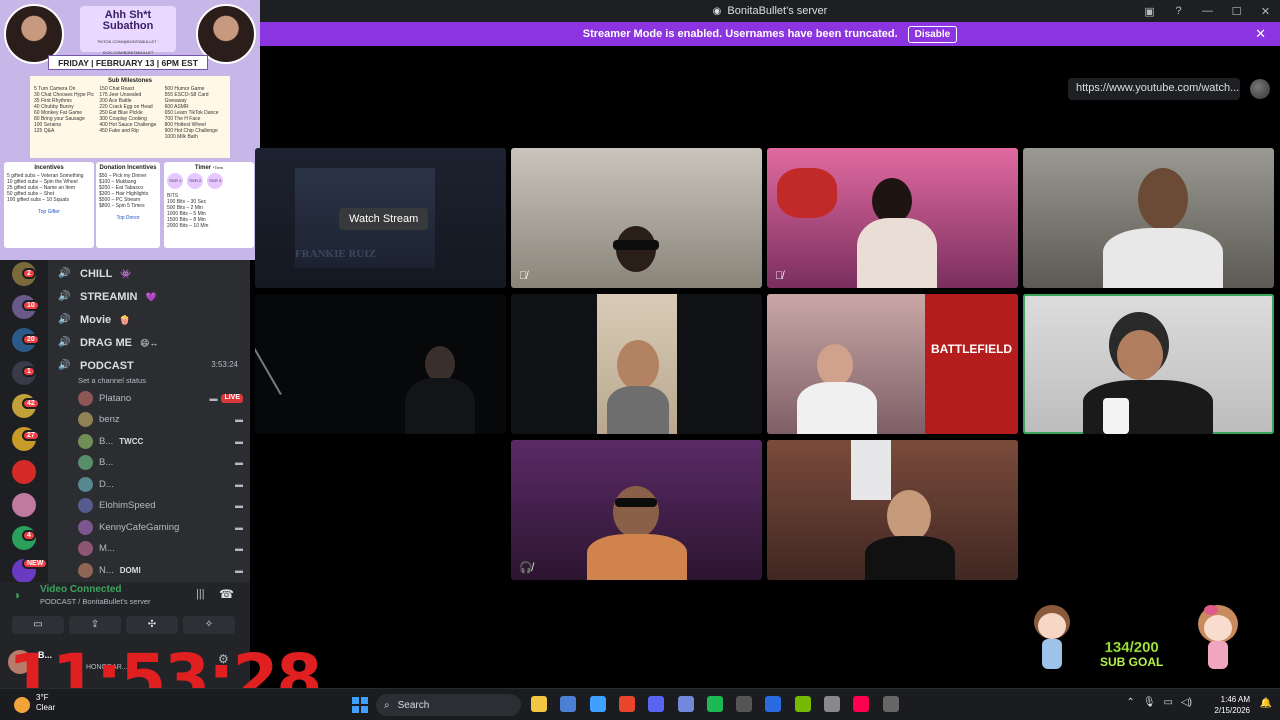 The image size is (1280, 720). Describe the element at coordinates (160, 484) in the screenshot. I see `voice-member: D... ▬` at that location.